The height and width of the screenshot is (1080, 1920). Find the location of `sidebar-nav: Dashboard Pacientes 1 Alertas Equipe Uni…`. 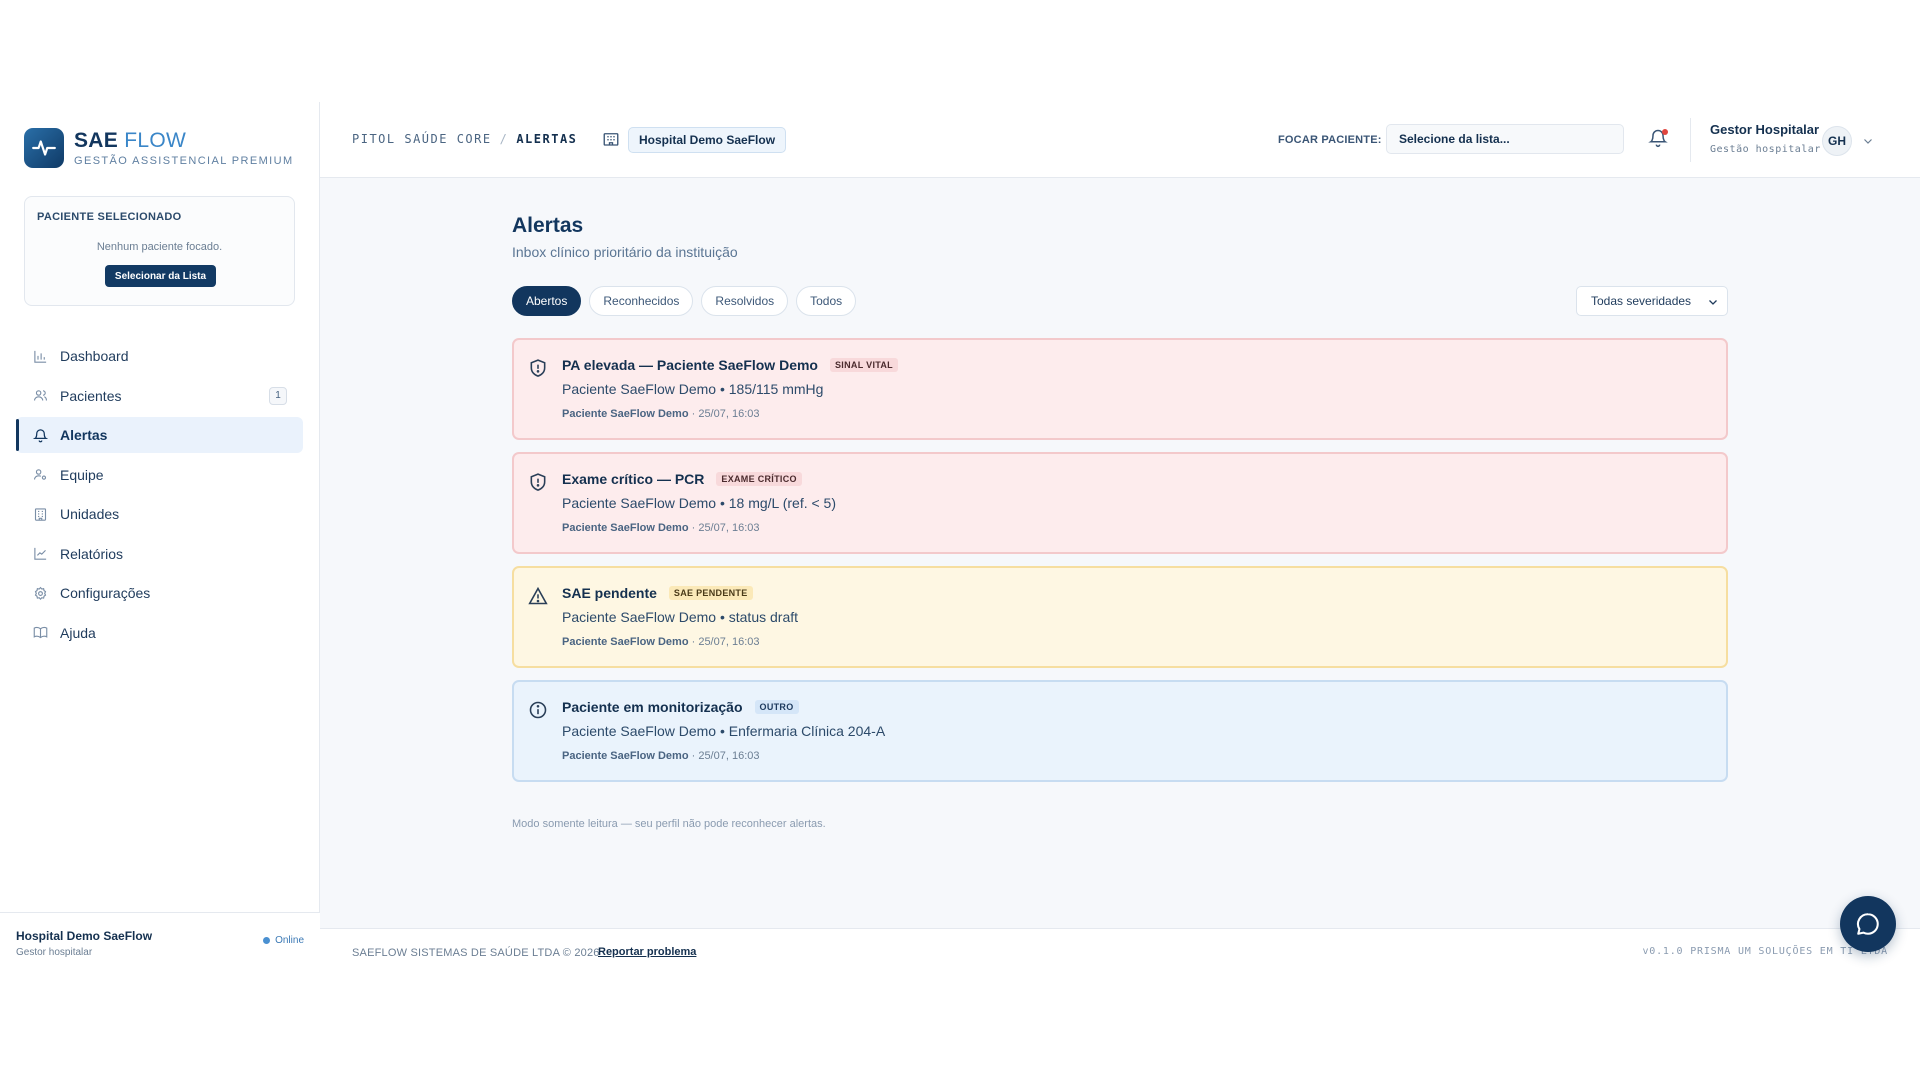

sidebar-nav: Dashboard Pacientes 1 Alertas Equipe Uni… is located at coordinates (159, 496).